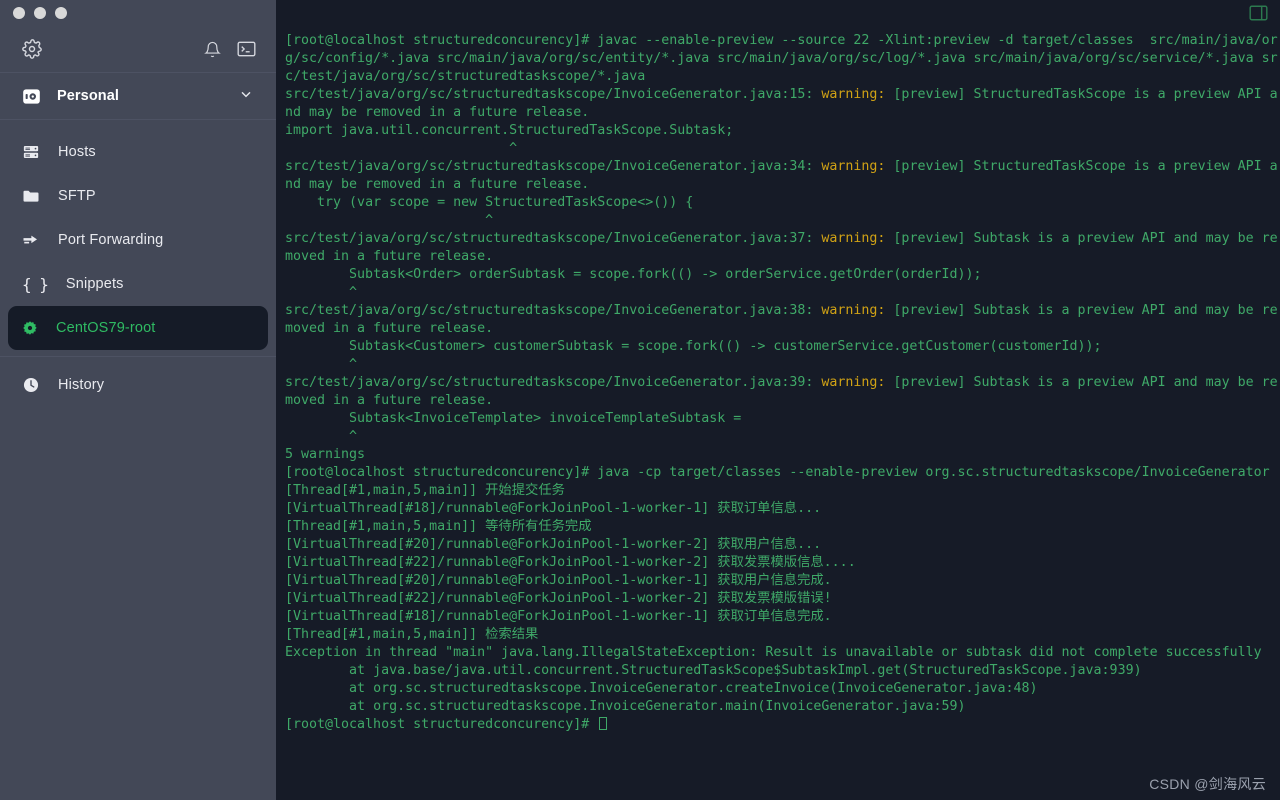  What do you see at coordinates (111, 240) in the screenshot?
I see `sidebar-item-label: Port Forwarding` at bounding box center [111, 240].